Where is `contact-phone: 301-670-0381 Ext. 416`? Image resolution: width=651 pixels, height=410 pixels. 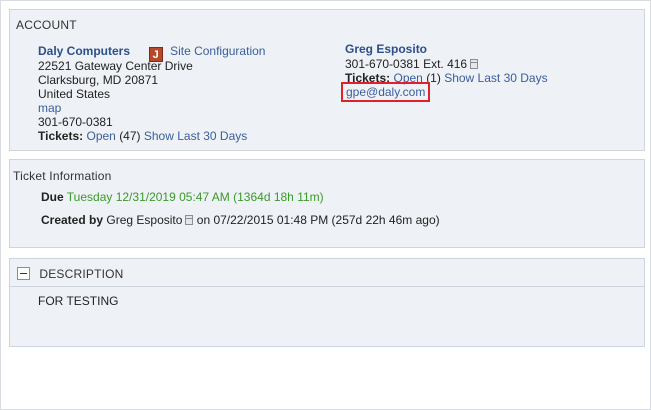 contact-phone: 301-670-0381 Ext. 416 is located at coordinates (406, 64).